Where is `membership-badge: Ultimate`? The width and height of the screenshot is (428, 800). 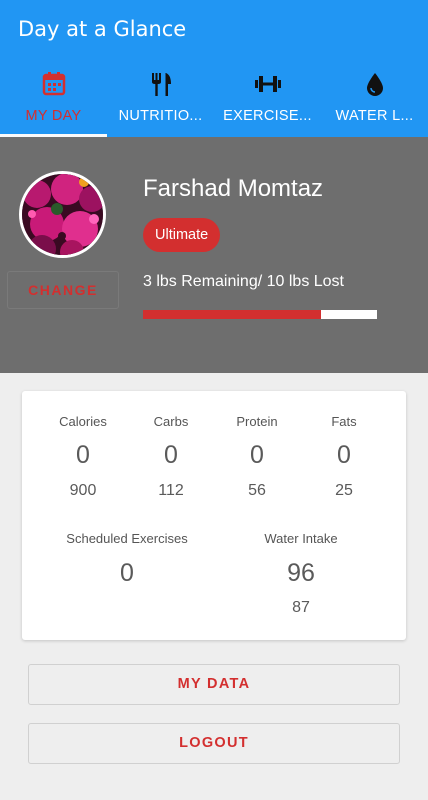 membership-badge: Ultimate is located at coordinates (182, 235).